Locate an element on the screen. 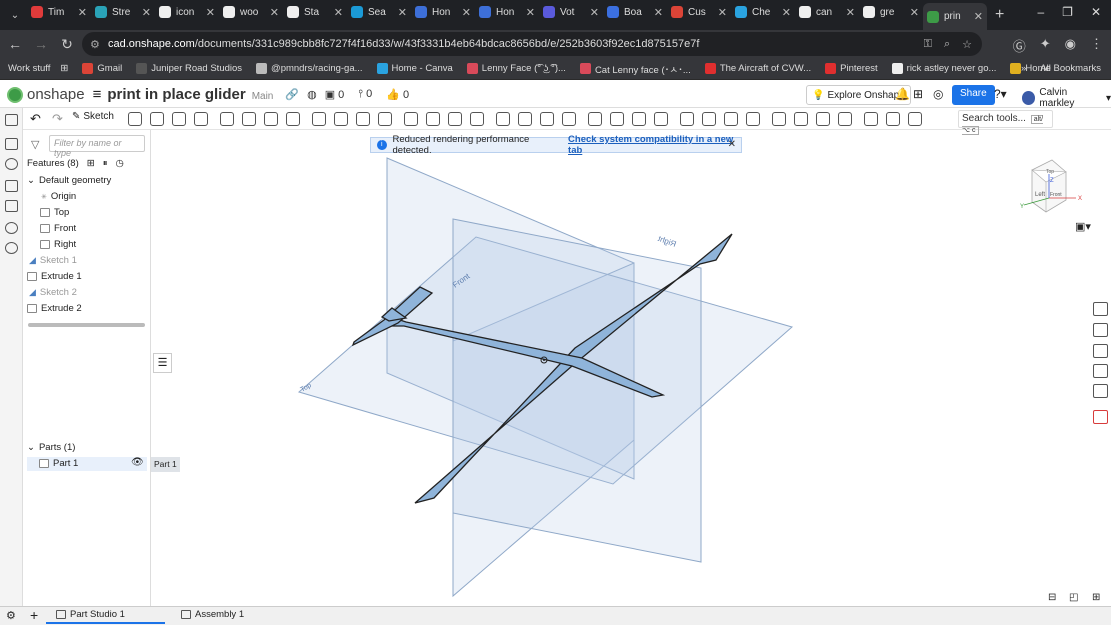 Image resolution: width=1111 pixels, height=625 pixels. notifications-icon: 🔔 is located at coordinates (902, 94).